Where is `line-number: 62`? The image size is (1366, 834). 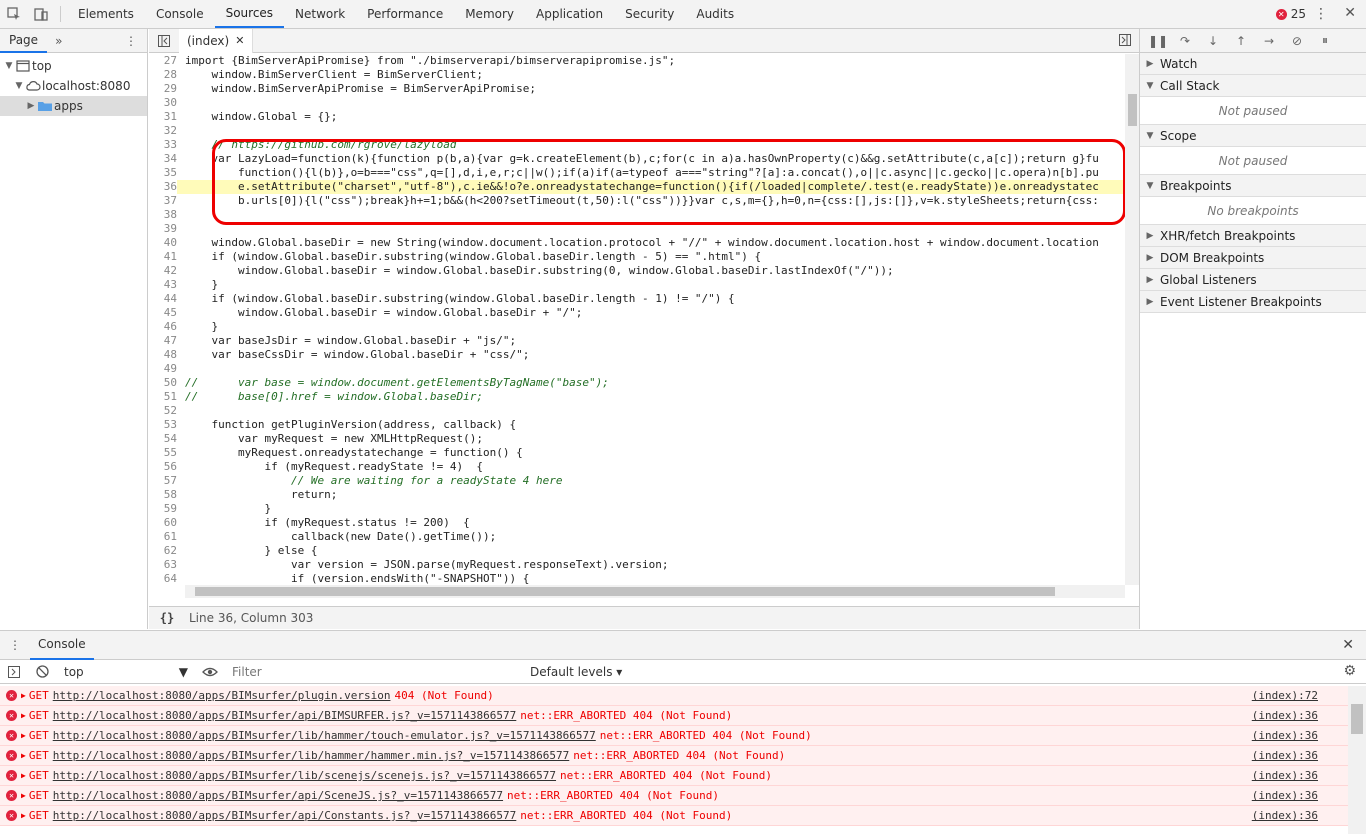
line-number: 62 is located at coordinates (163, 551).